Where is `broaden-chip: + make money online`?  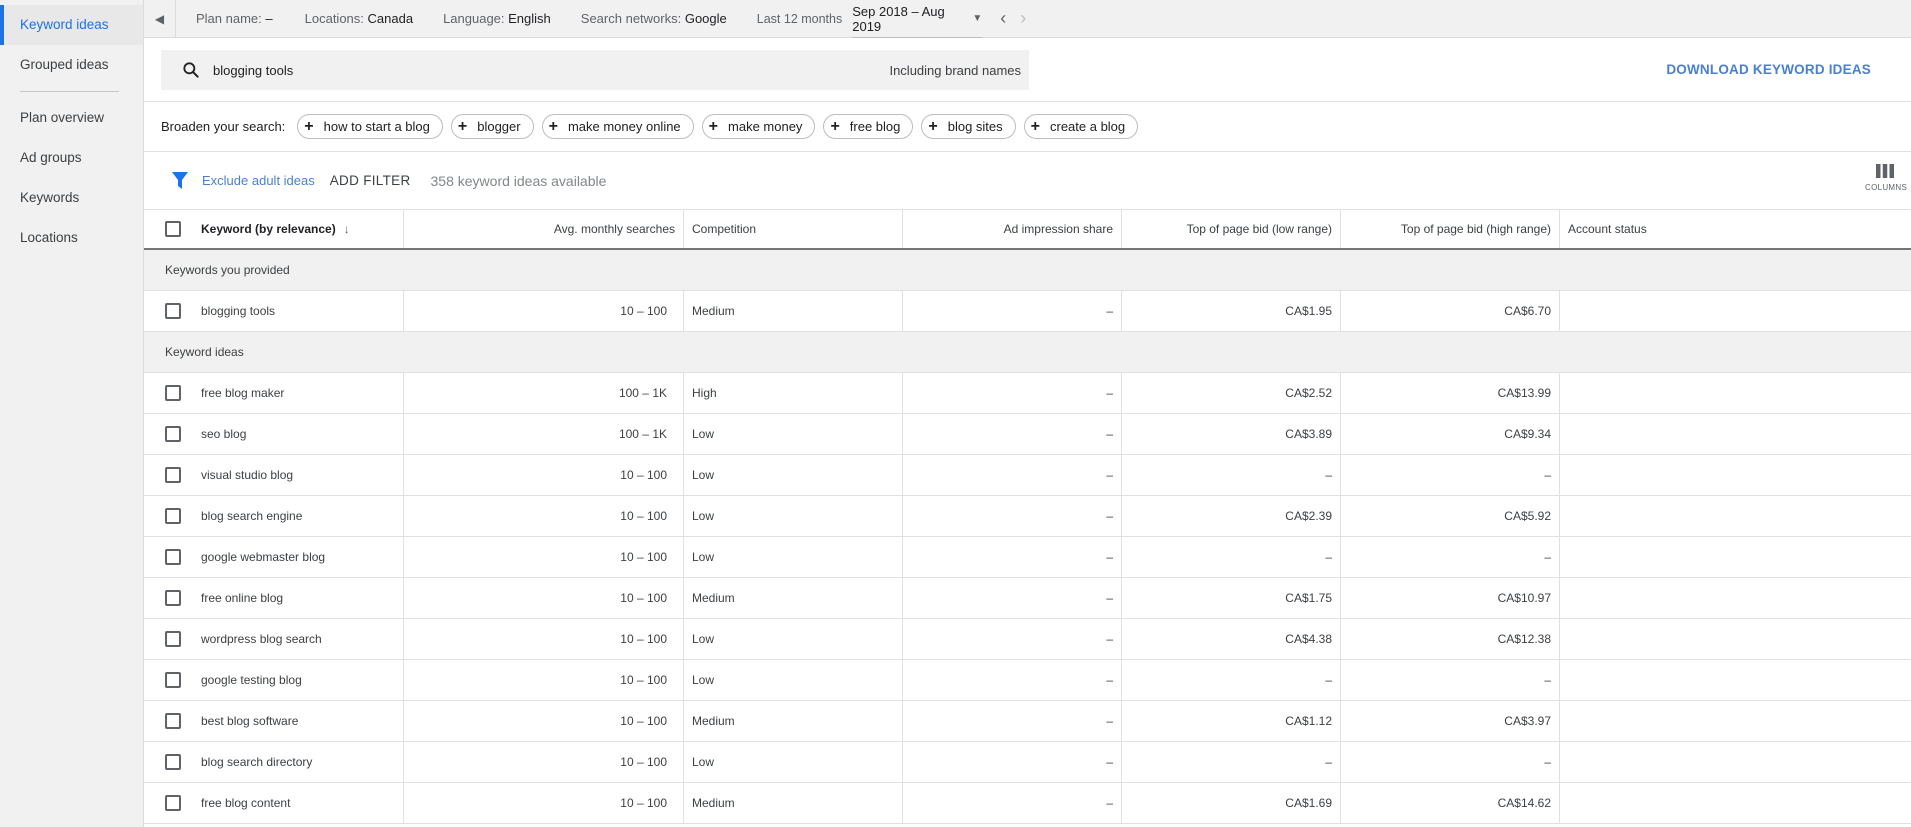
broaden-chip: + make money online is located at coordinates (617, 126).